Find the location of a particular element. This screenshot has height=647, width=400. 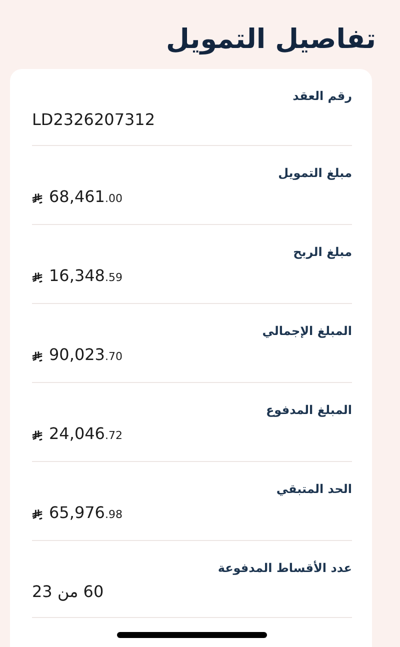

field-label: المبلغ الإجمالي is located at coordinates (307, 331).